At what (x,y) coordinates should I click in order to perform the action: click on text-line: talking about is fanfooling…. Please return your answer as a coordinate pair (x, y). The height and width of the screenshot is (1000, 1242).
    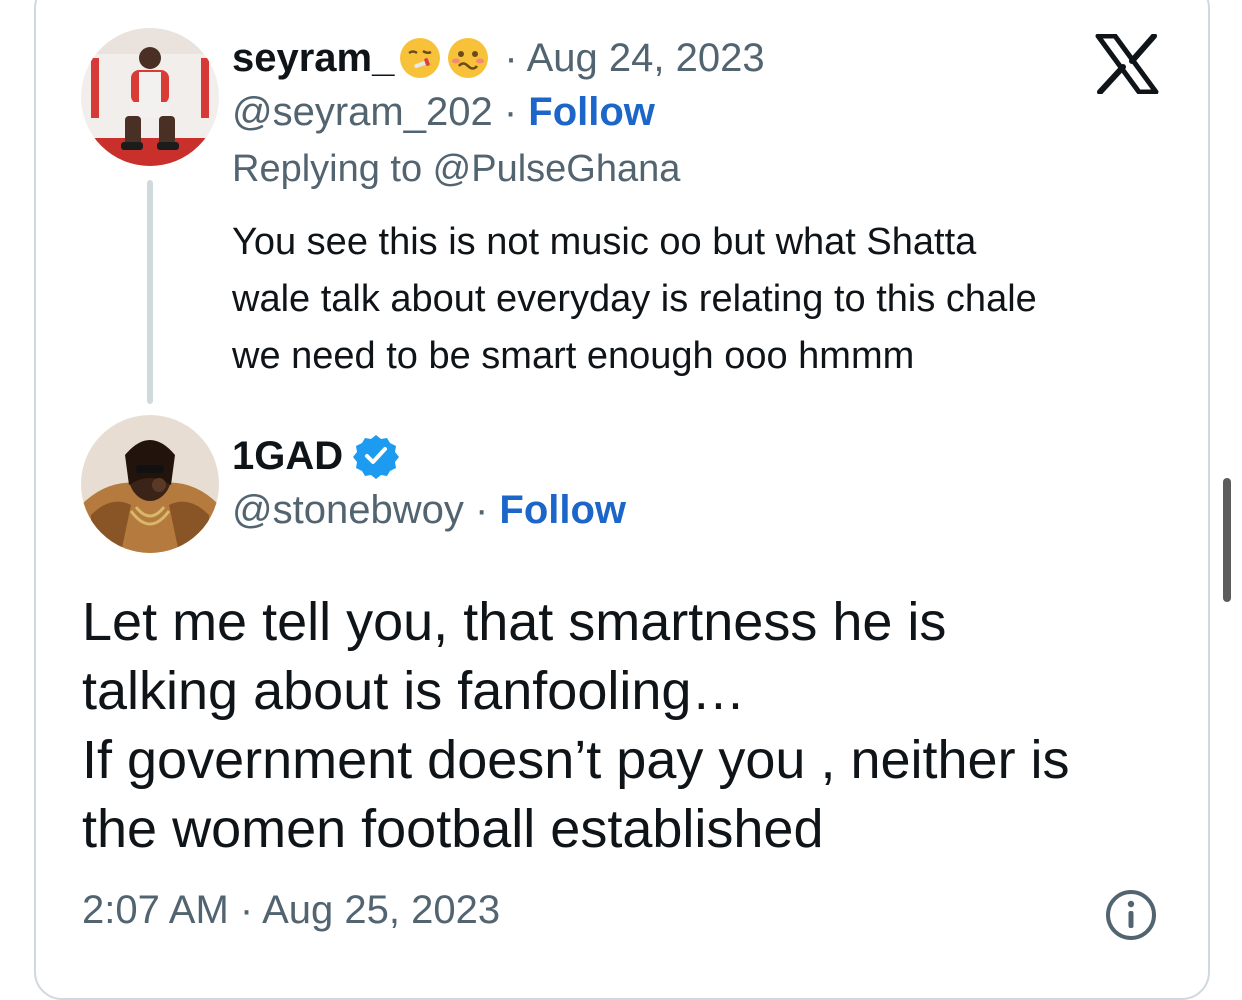
    Looking at the image, I should click on (414, 691).